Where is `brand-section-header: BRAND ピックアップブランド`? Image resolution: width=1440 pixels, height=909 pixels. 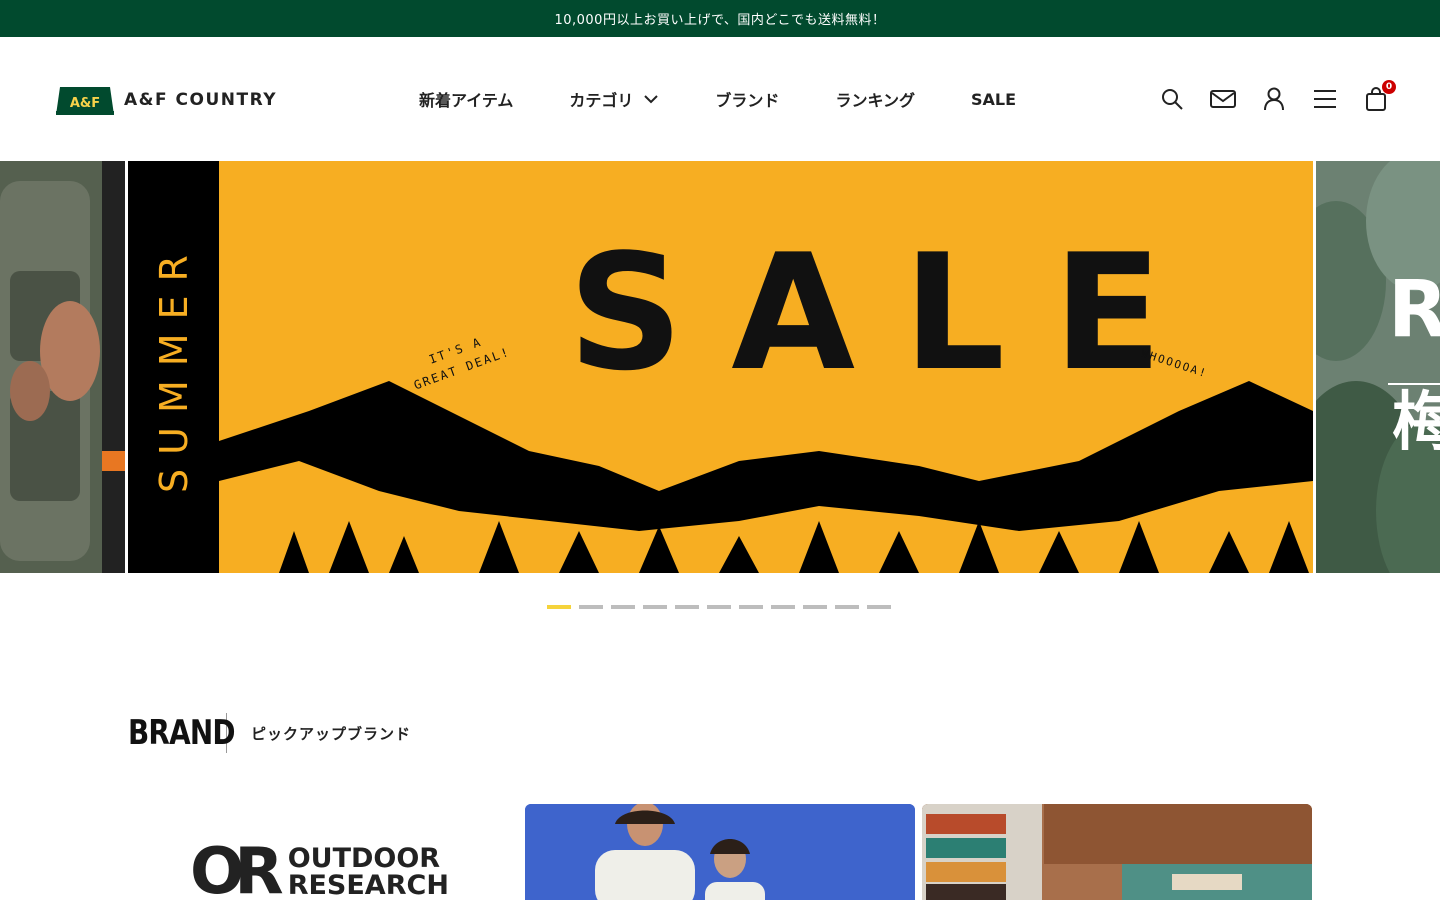 brand-section-header: BRAND ピックアップブランド is located at coordinates (269, 733).